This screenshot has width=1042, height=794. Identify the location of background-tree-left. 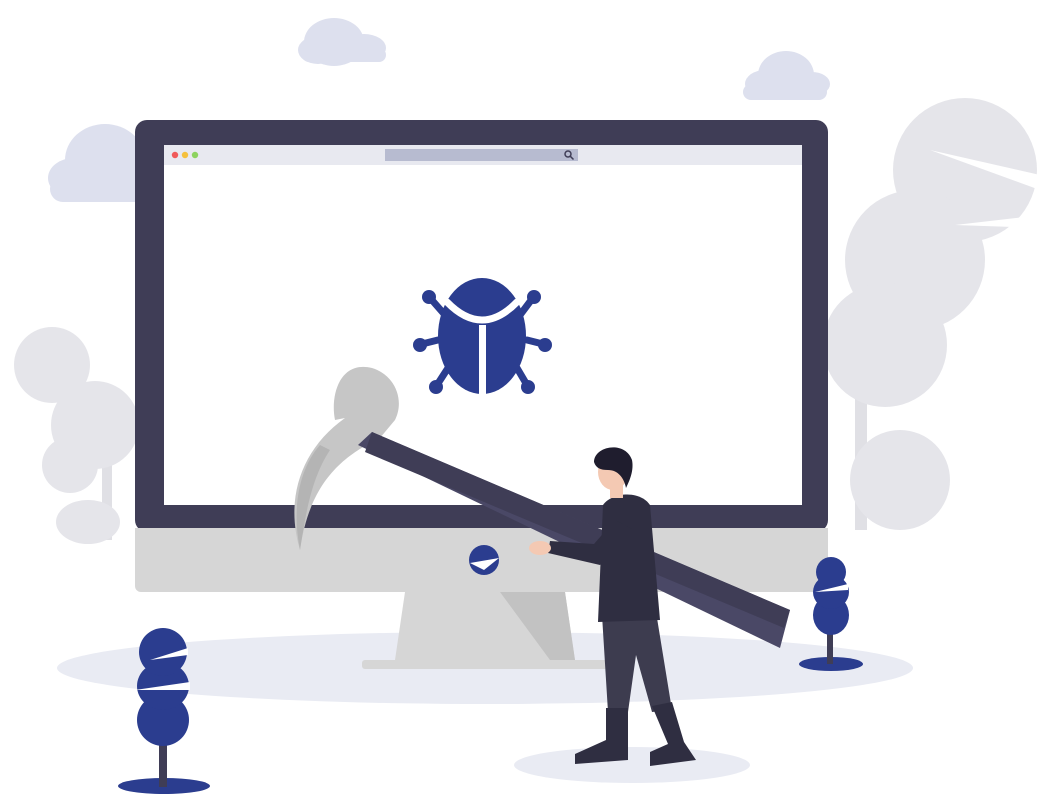
(76, 435).